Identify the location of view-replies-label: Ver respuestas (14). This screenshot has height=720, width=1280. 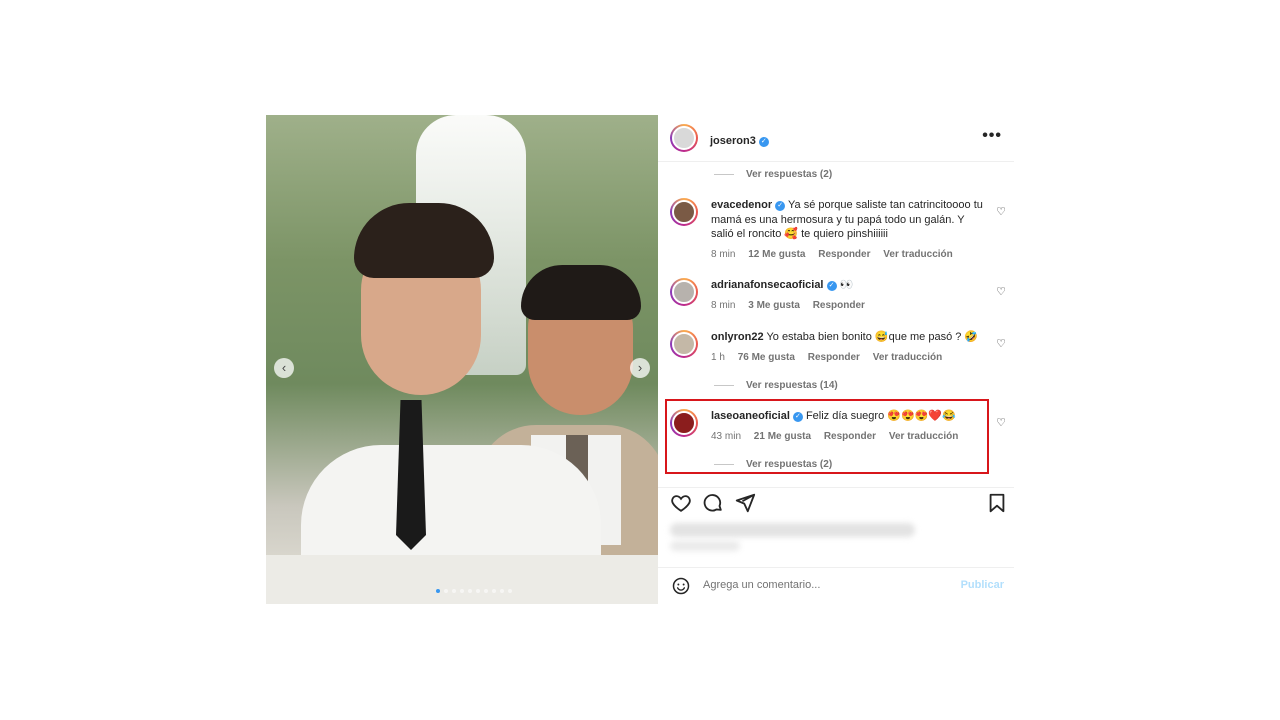
(792, 385).